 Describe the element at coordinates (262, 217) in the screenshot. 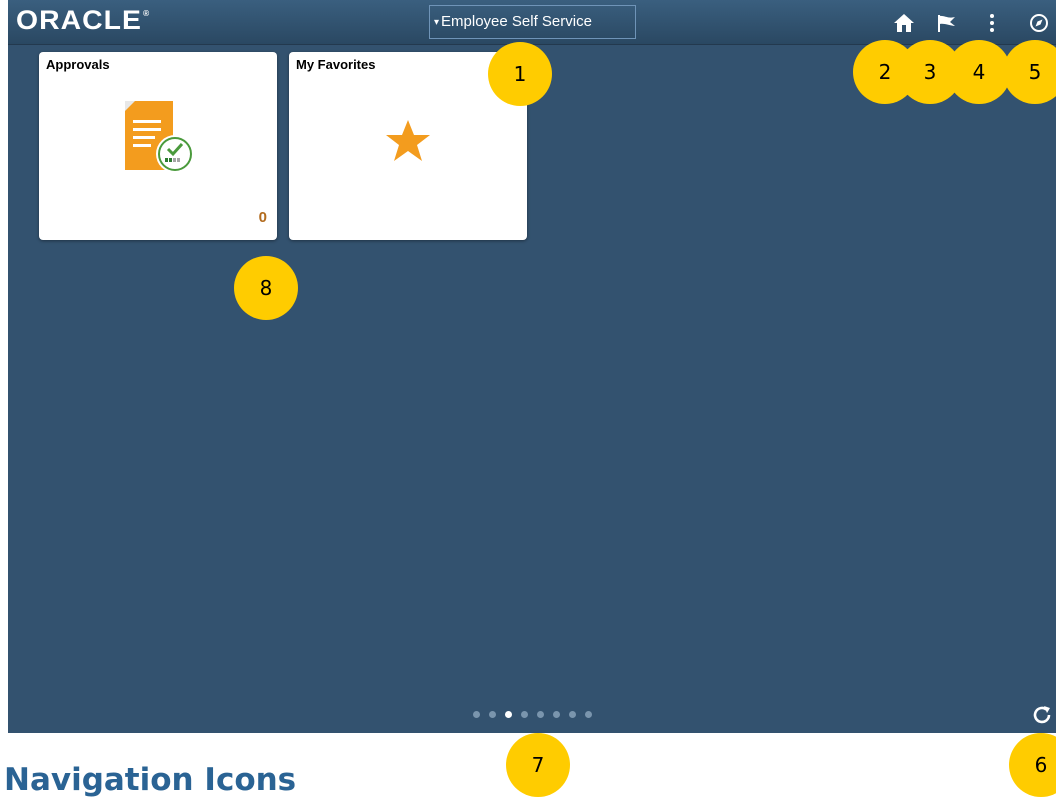

I see `approvals-count: 0` at that location.